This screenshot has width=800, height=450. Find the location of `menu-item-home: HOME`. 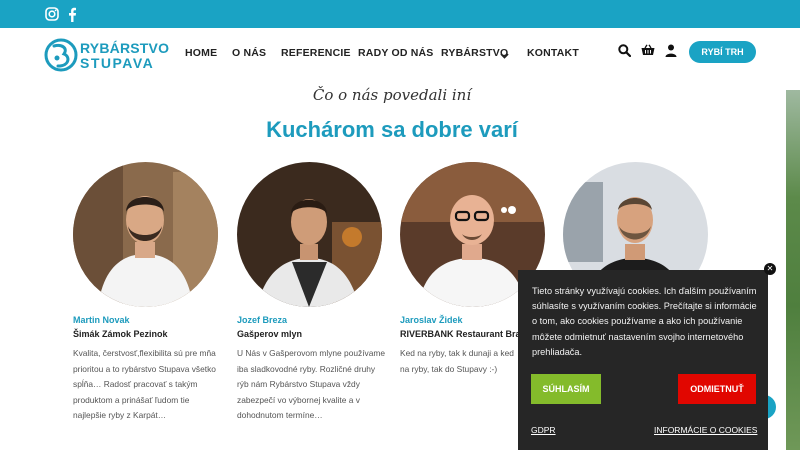

menu-item-home: HOME is located at coordinates (201, 53).